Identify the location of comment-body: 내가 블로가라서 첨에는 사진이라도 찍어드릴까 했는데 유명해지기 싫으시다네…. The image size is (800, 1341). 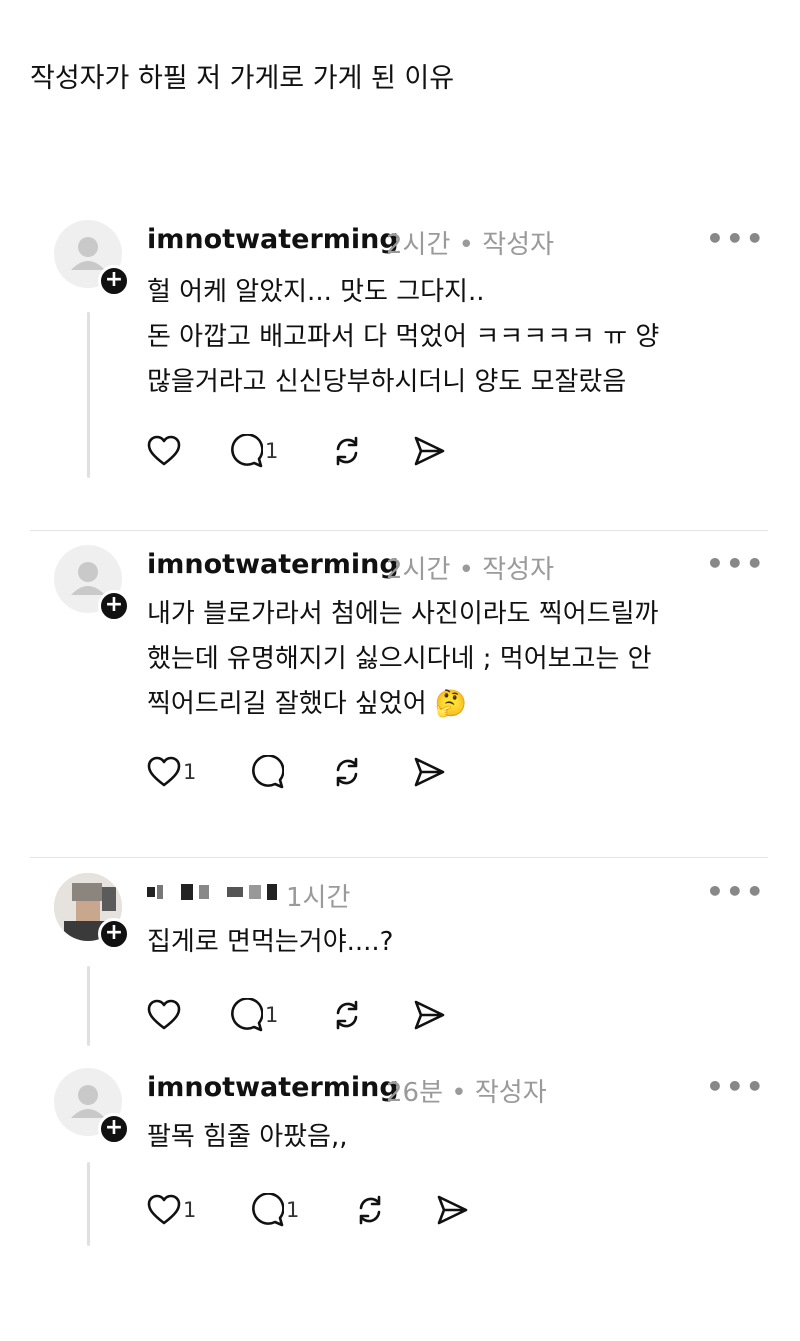
(403, 659).